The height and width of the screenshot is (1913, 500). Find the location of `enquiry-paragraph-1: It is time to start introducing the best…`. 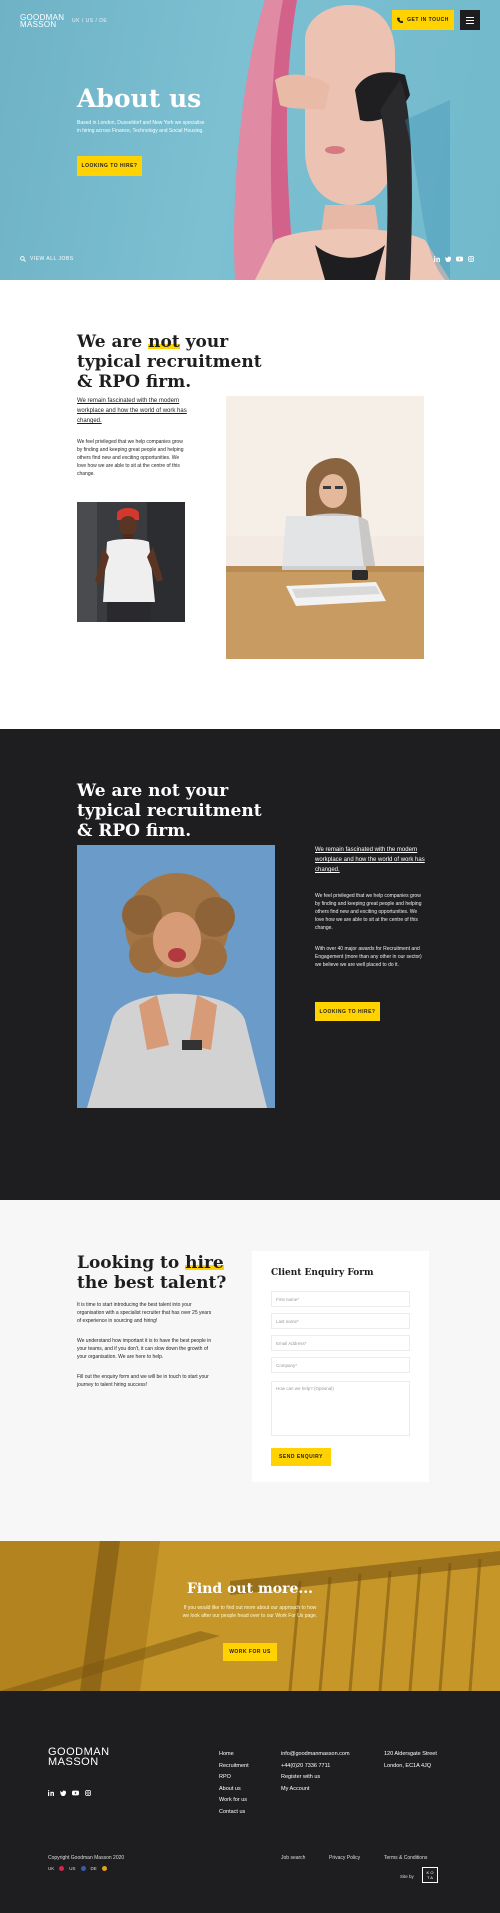

enquiry-paragraph-1: It is time to start introducing the best… is located at coordinates (144, 1313).